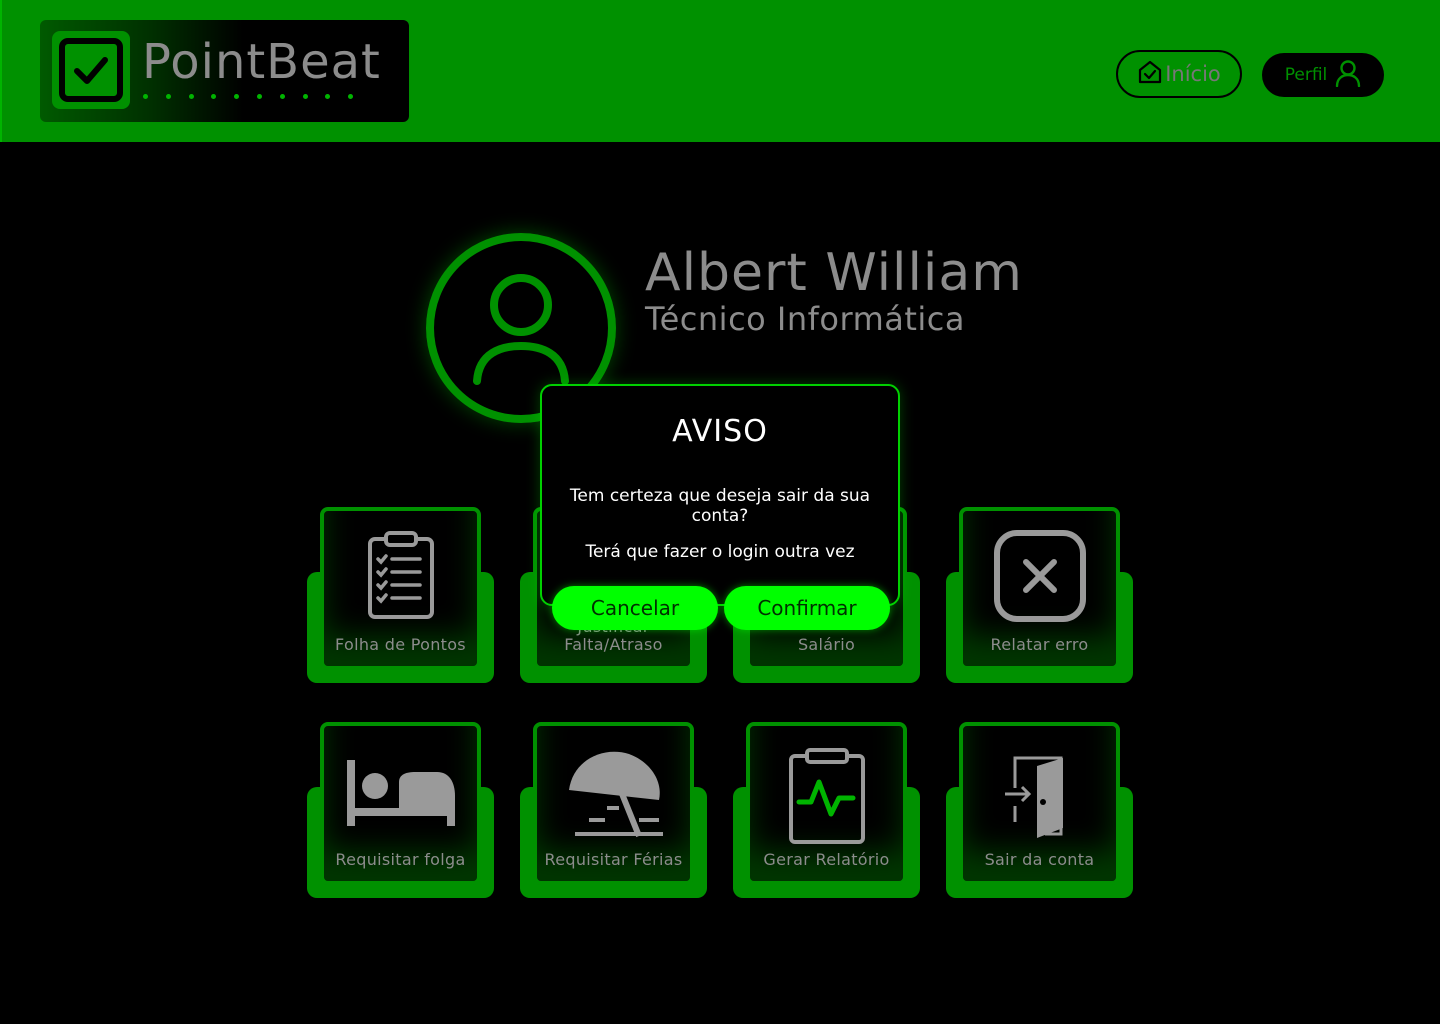 The image size is (1440, 1024). I want to click on user-avatar-icon, so click(521, 329).